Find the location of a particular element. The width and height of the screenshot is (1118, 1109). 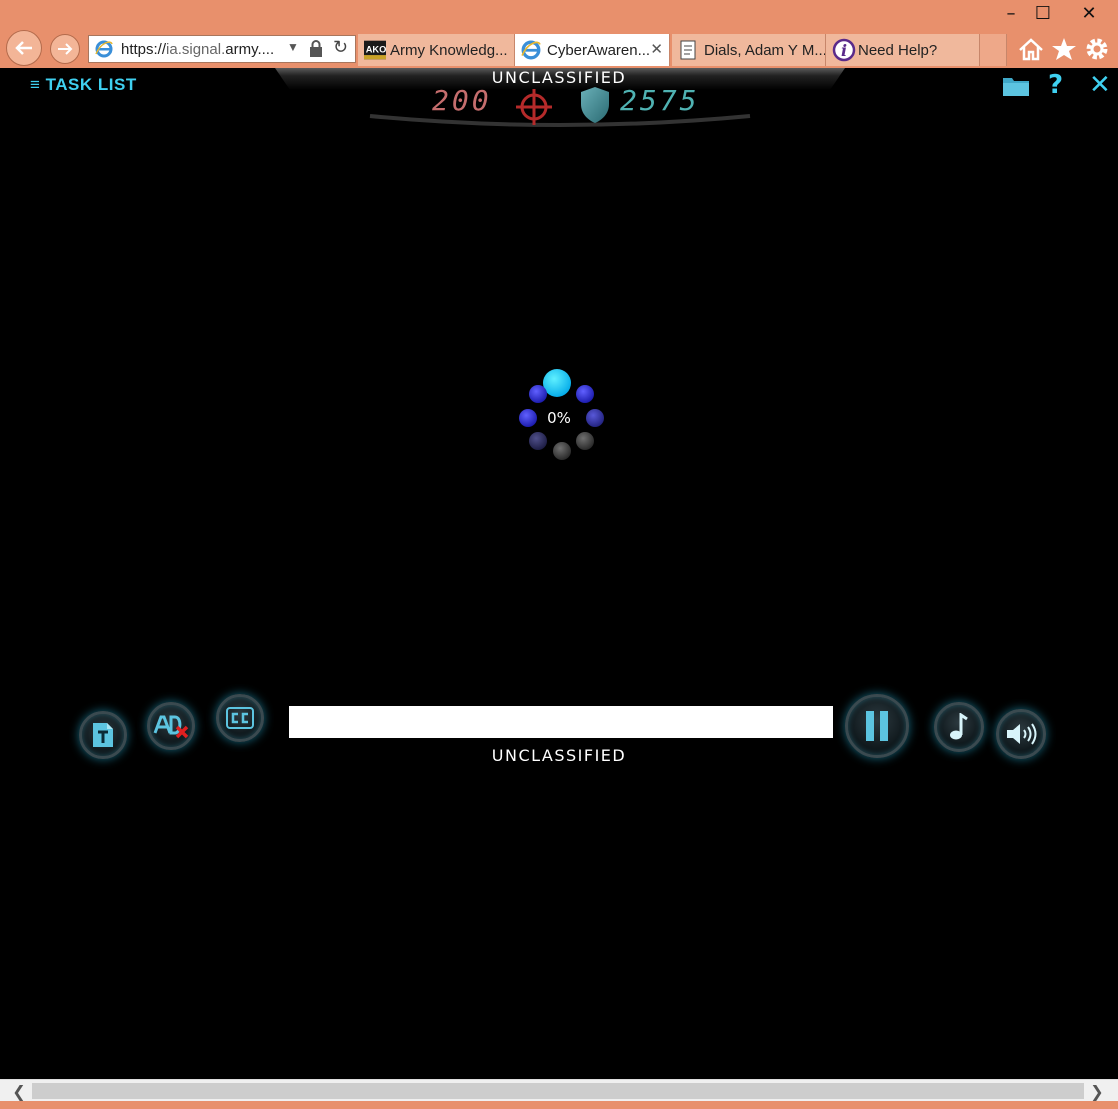

info-icon: i is located at coordinates (844, 50).